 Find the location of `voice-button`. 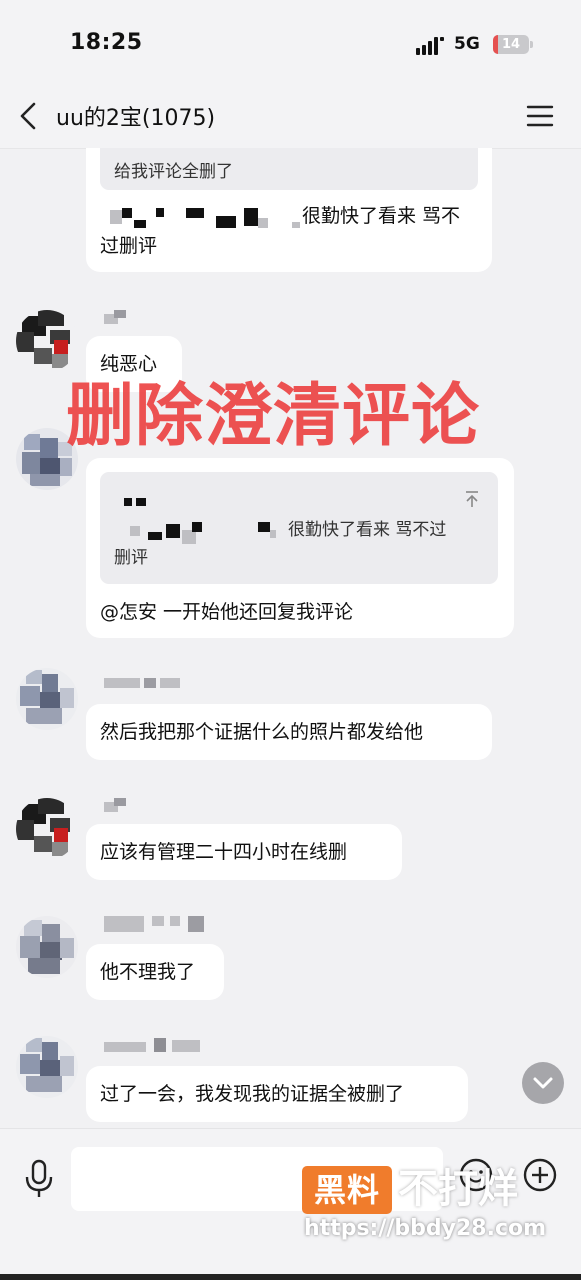

voice-button is located at coordinates (39, 1179).